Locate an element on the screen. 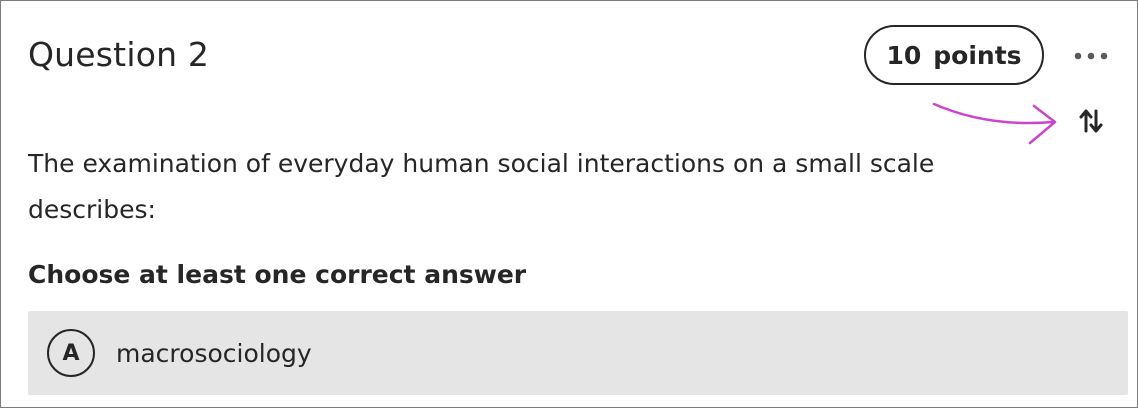 The image size is (1138, 408). more-horizontal-icon is located at coordinates (1091, 56).